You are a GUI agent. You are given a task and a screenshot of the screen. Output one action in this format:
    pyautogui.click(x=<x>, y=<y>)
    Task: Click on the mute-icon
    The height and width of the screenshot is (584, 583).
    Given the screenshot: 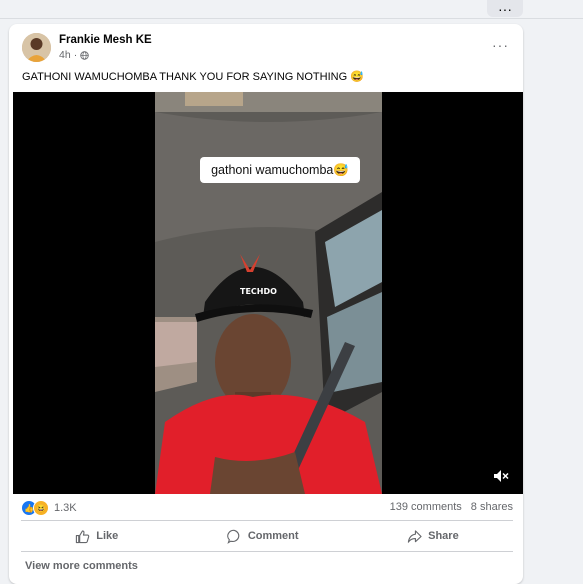 What is the action you would take?
    pyautogui.click(x=501, y=476)
    